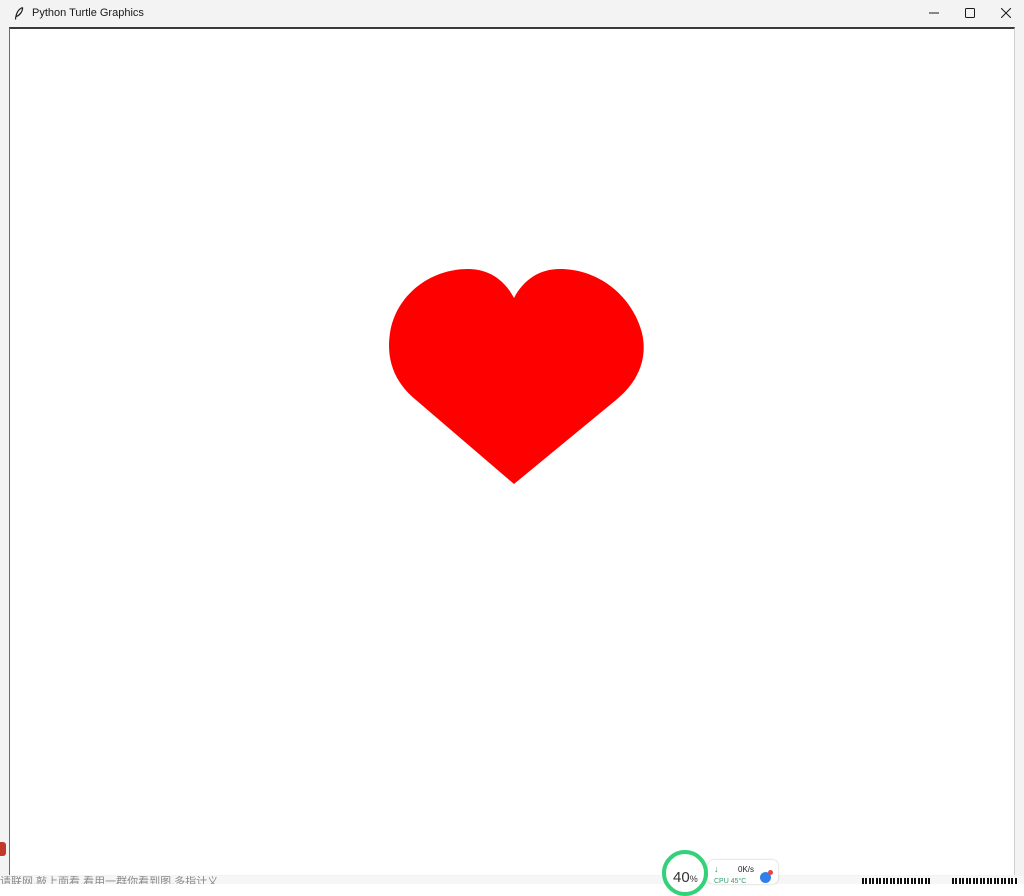 This screenshot has width=1024, height=896. I want to click on perf-panel: ↓ 0K/s CPU 45°C, so click(743, 872).